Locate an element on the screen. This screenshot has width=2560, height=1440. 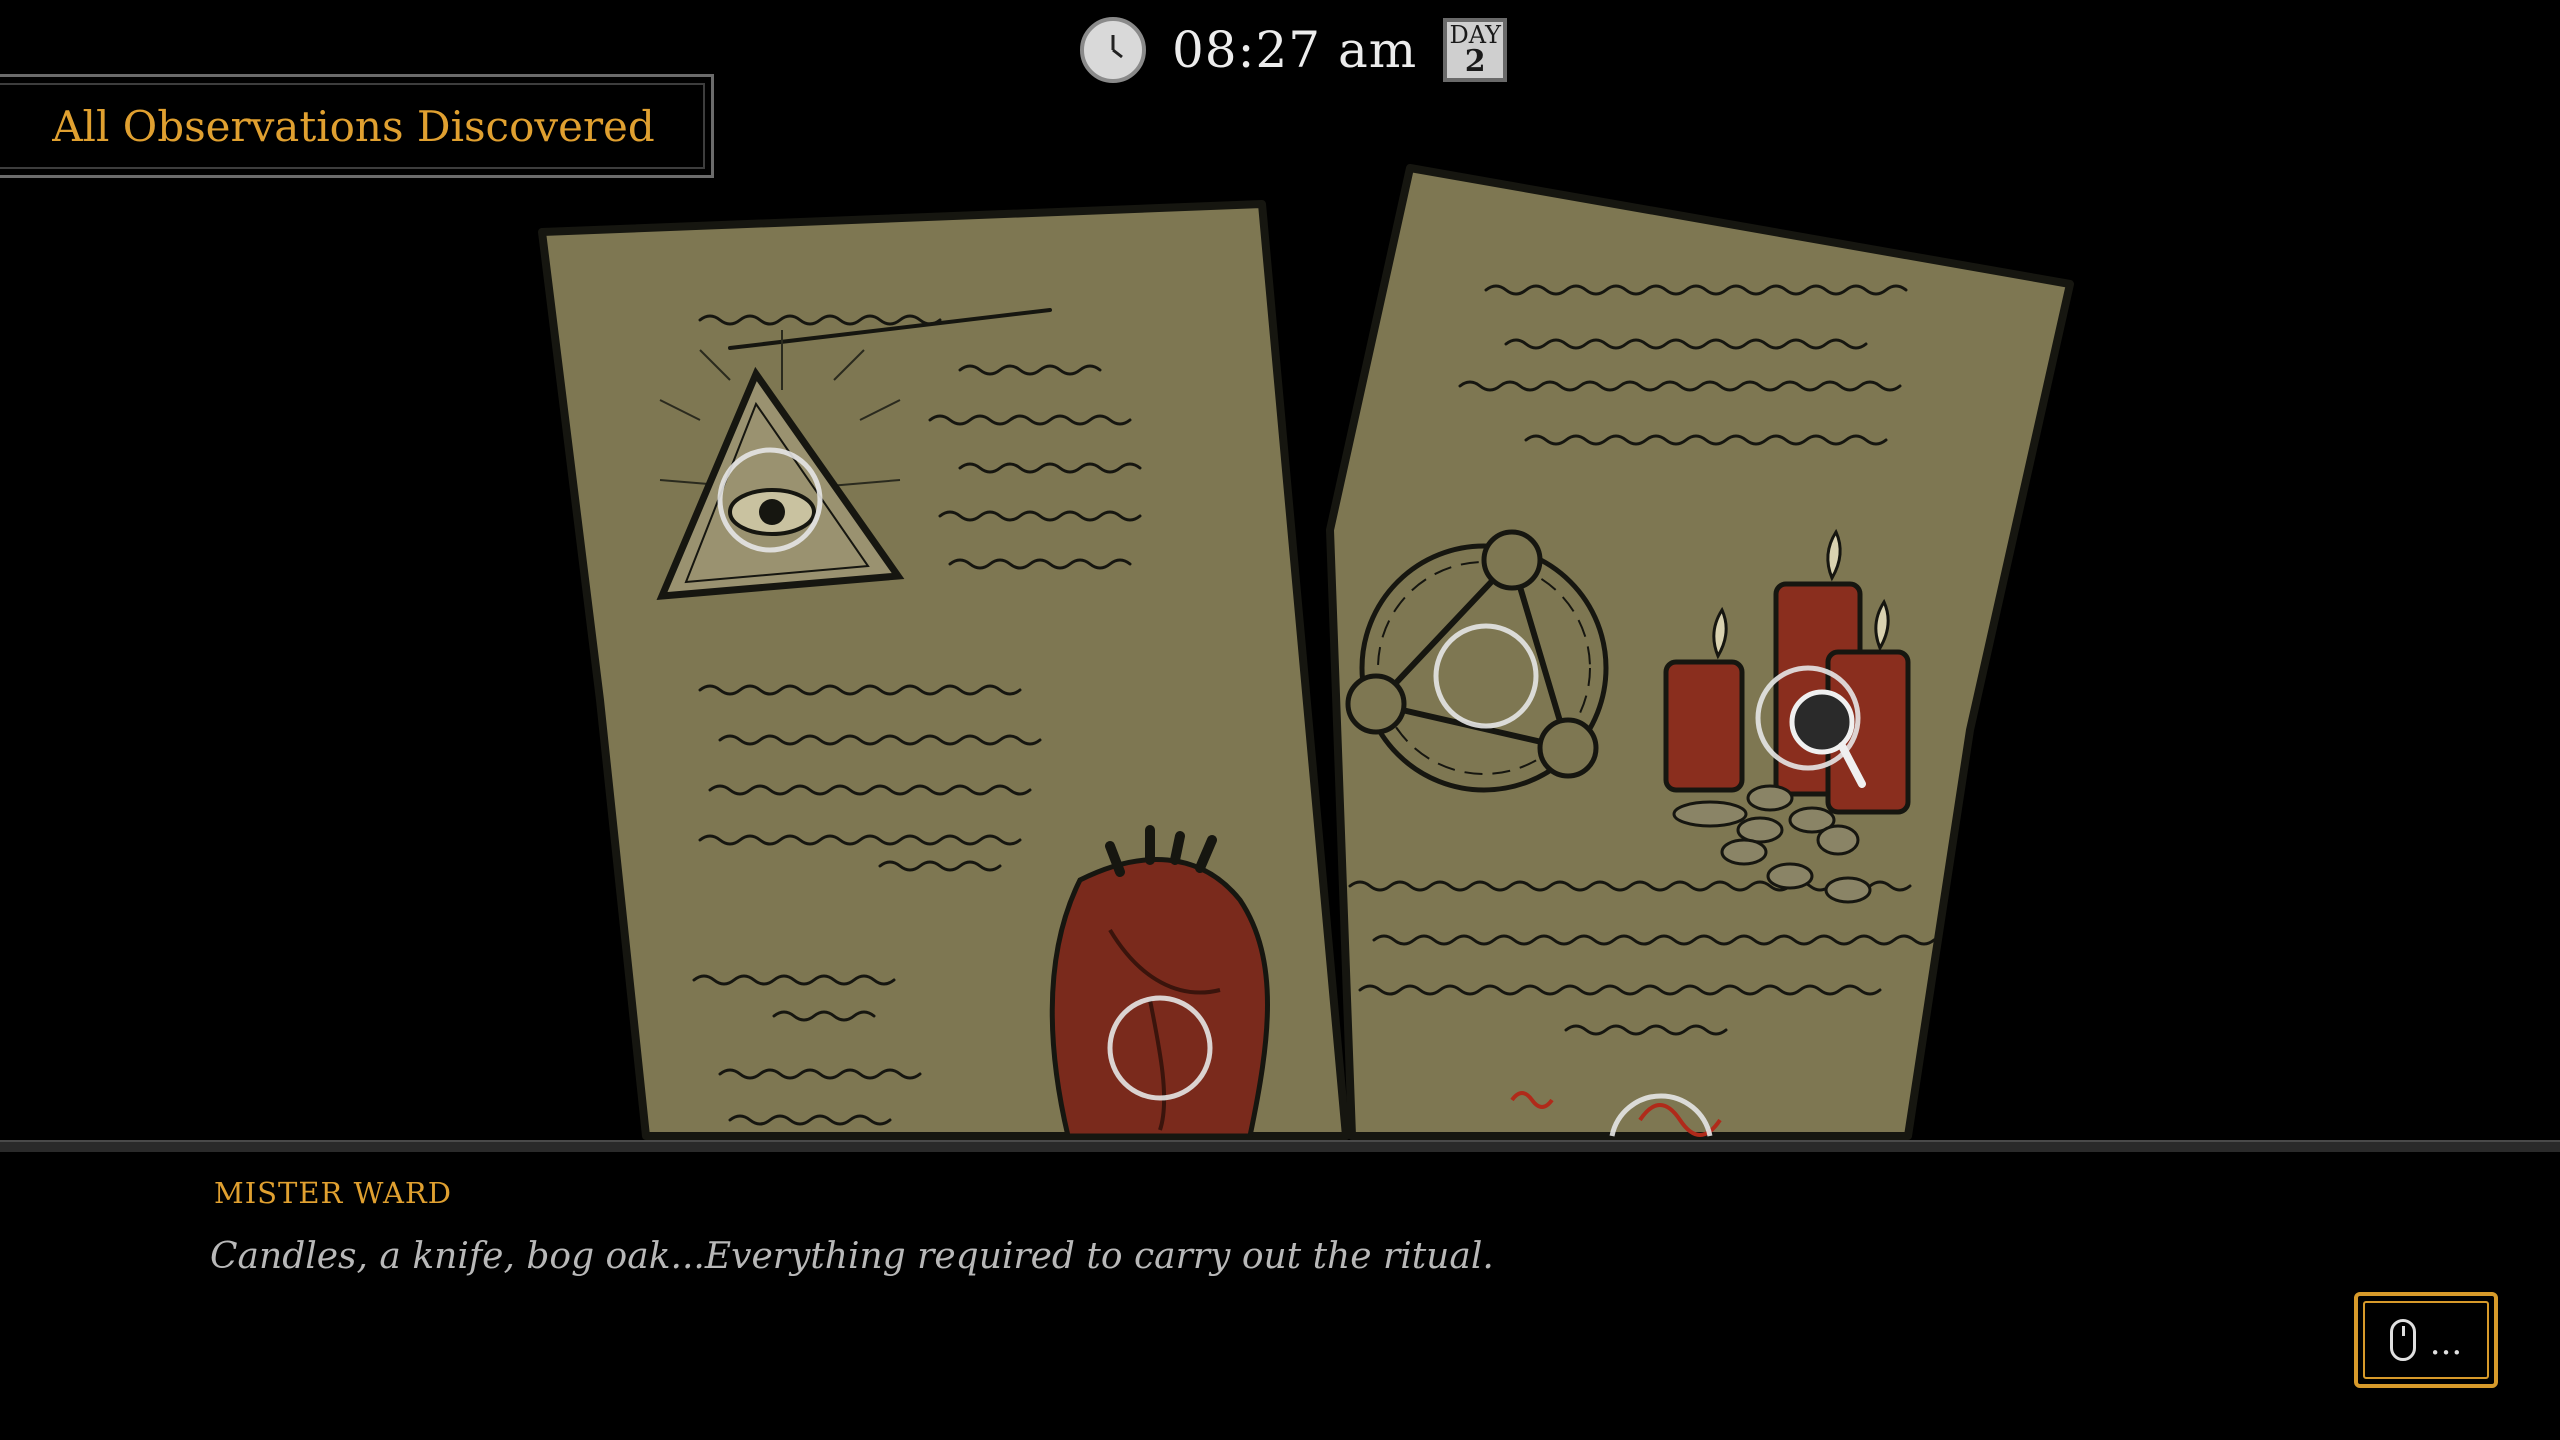
dialogue-divider is located at coordinates (1280, 1146).